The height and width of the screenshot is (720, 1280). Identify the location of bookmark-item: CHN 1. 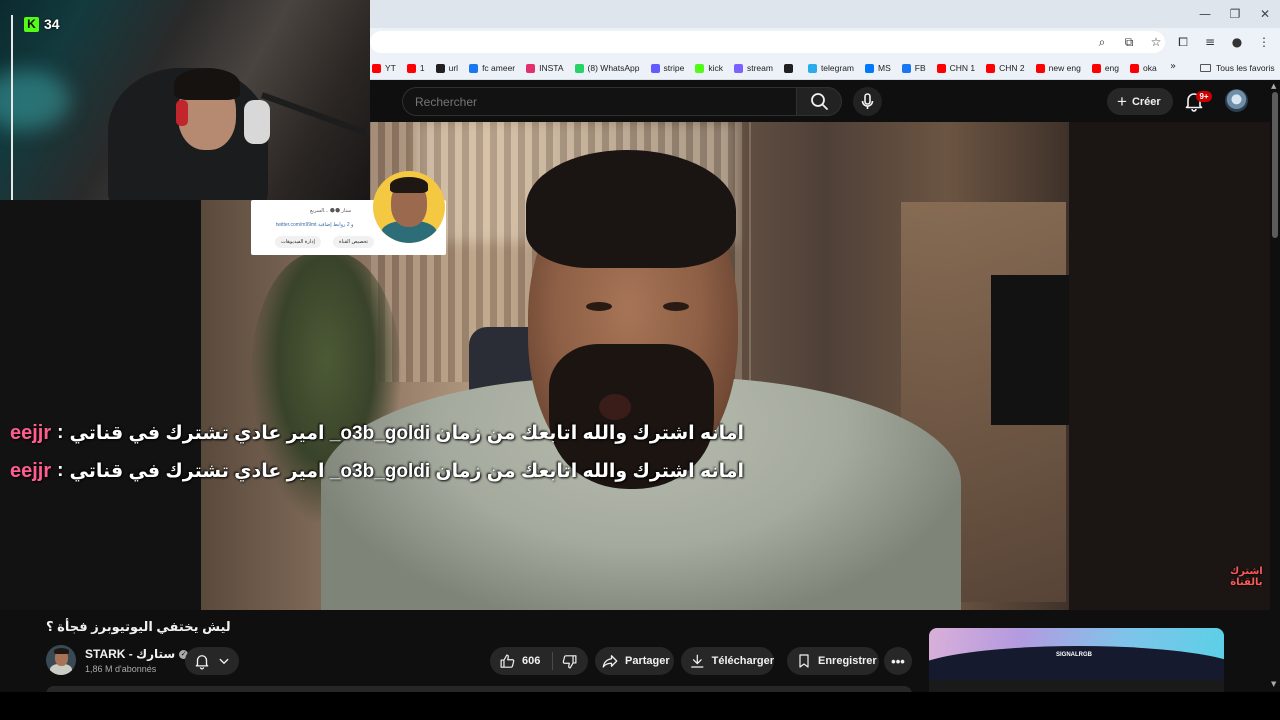
(956, 68).